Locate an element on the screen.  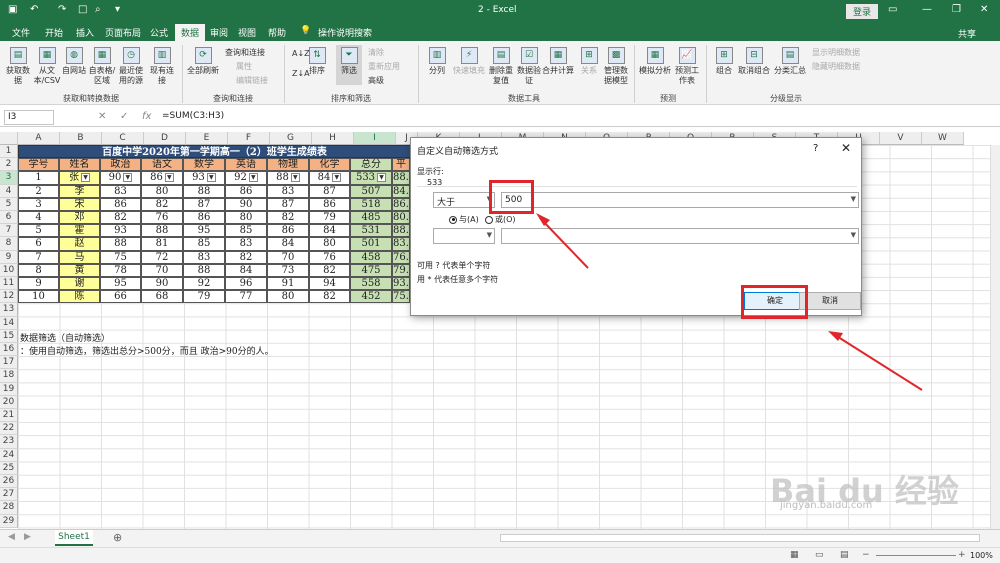
status-bar: ▦ ▭ ▤ − + 100% is located at coordinates (500, 555).